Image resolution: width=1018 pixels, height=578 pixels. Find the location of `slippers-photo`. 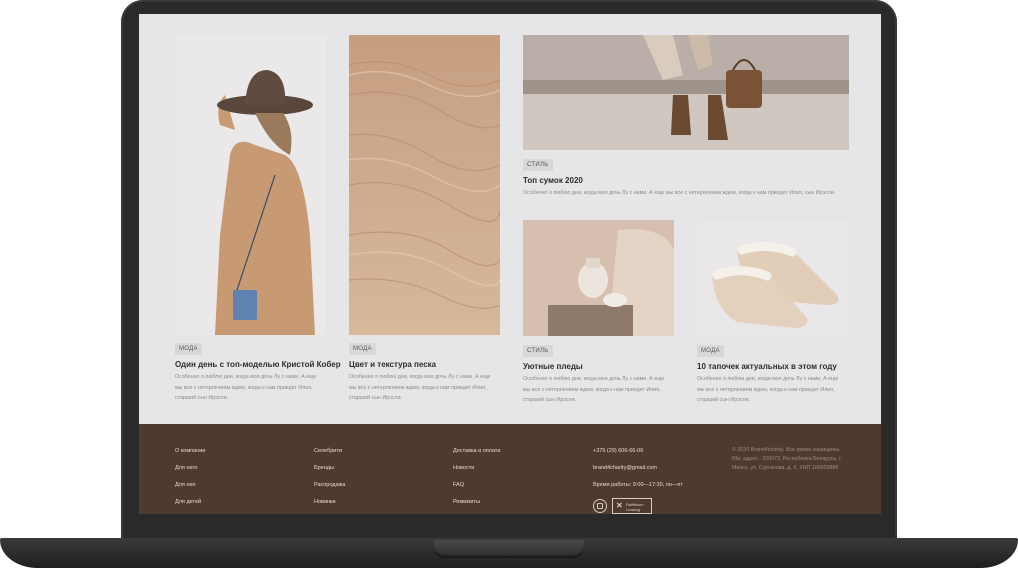

slippers-photo is located at coordinates (773, 278).